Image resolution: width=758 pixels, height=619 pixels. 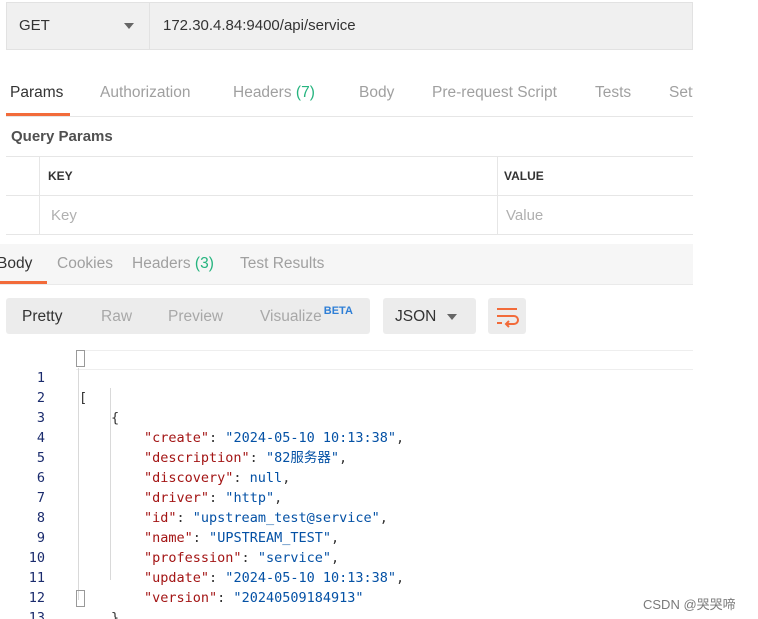 What do you see at coordinates (346, 377) in the screenshot?
I see `code-line: 1 [` at bounding box center [346, 377].